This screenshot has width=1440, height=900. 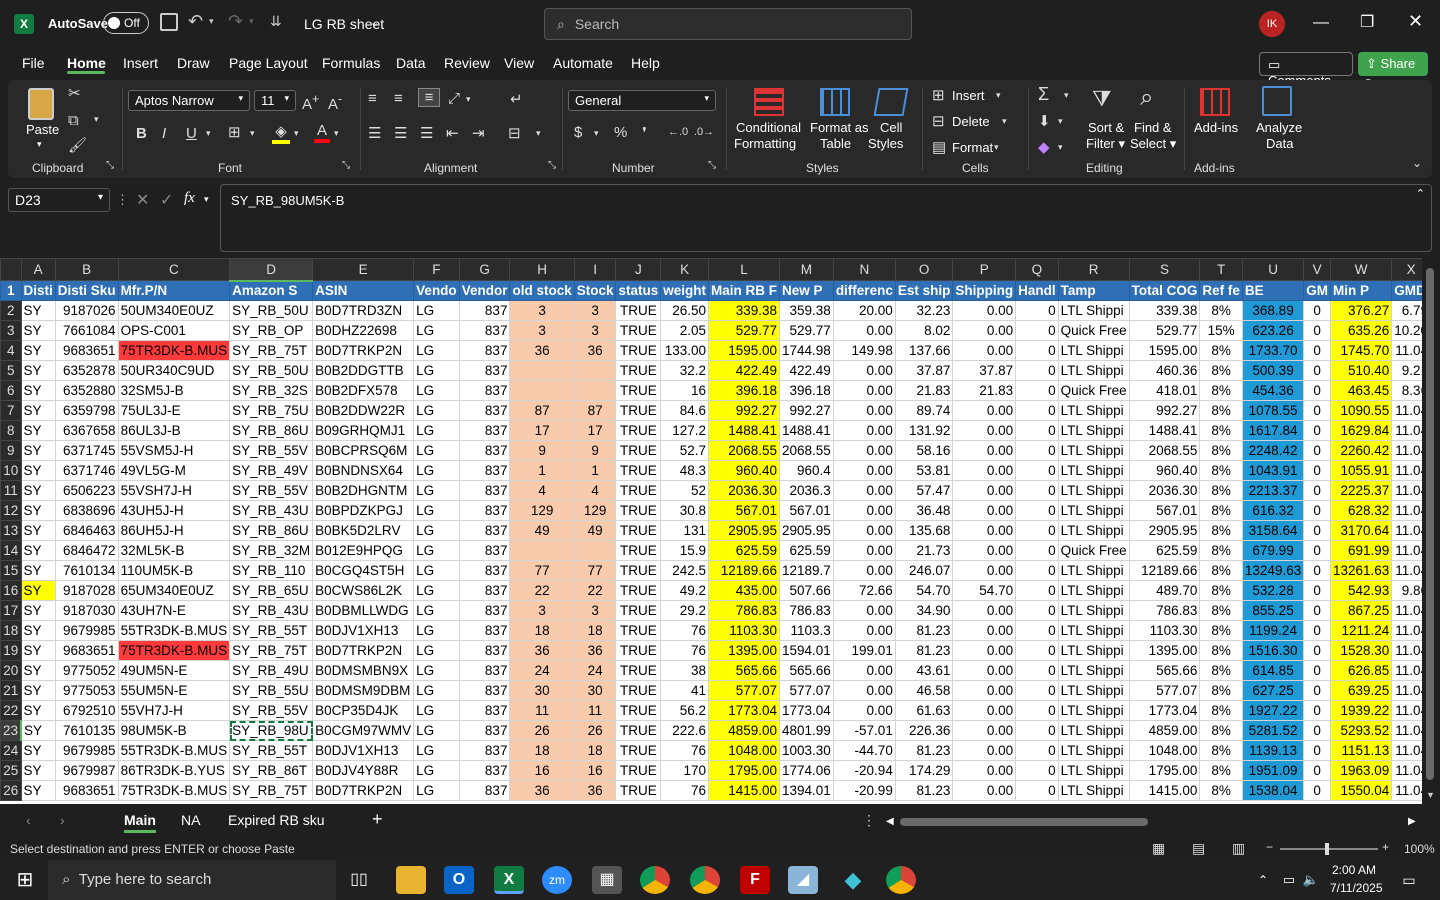 I want to click on find-select-label-2: Select ▾, so click(x=1153, y=144).